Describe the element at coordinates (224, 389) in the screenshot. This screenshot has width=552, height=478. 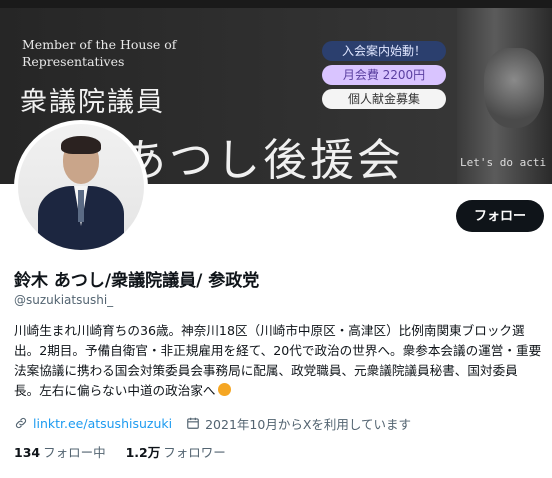
I see `orange-circle-emoji-icon` at that location.